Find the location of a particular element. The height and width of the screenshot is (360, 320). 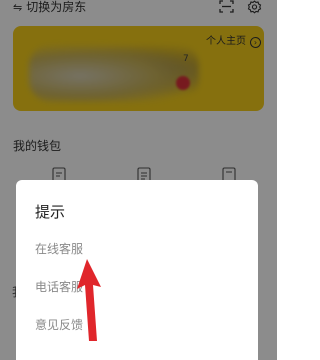

online-service-option: 在线客服 is located at coordinates (59, 249).